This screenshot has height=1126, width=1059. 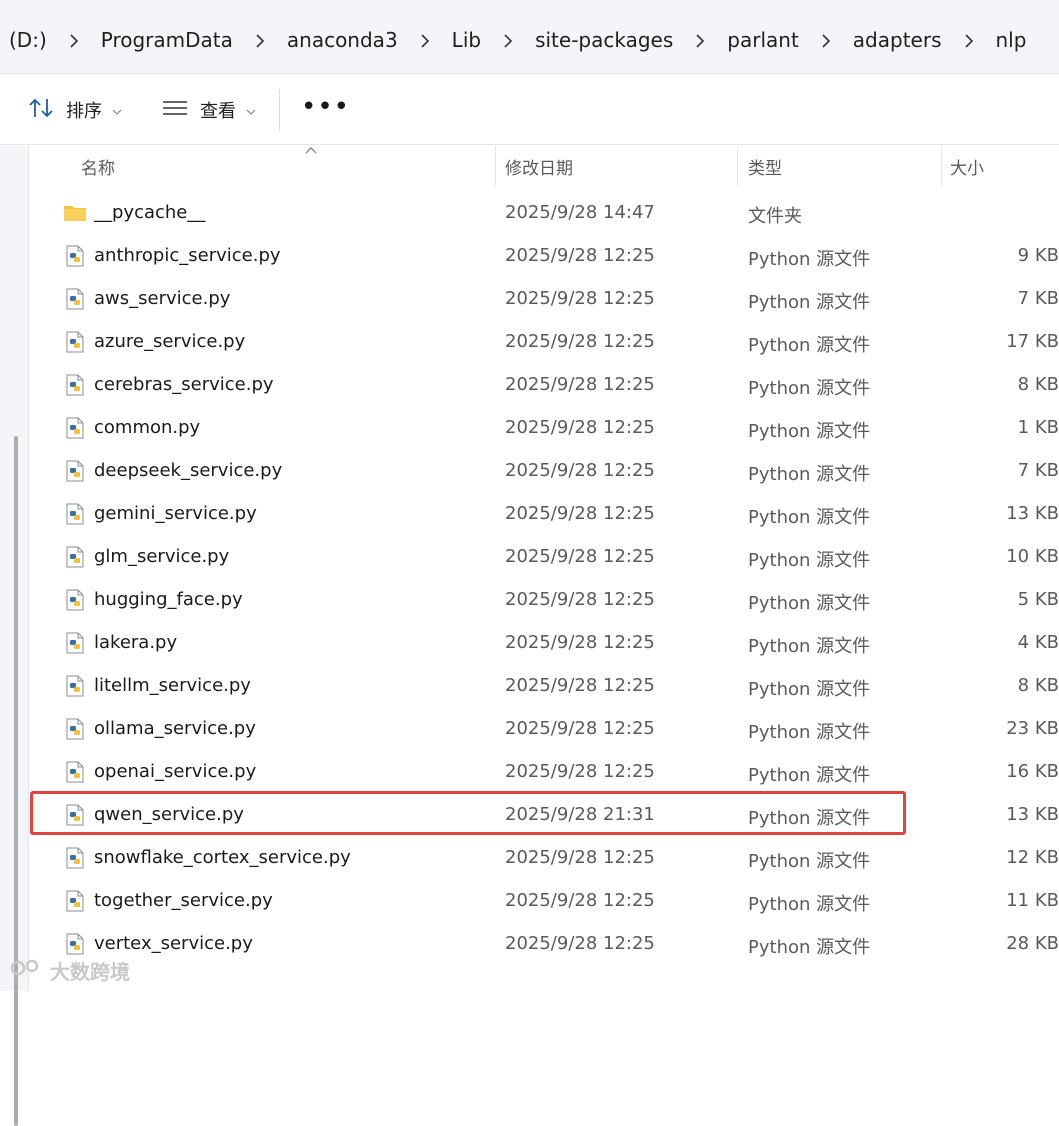 What do you see at coordinates (162, 298) in the screenshot?
I see `file-name: aws_service.py` at bounding box center [162, 298].